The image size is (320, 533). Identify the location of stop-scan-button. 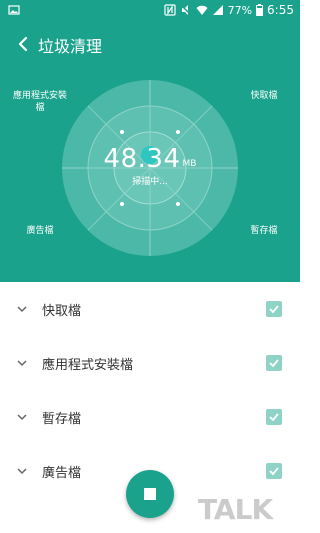
(150, 494).